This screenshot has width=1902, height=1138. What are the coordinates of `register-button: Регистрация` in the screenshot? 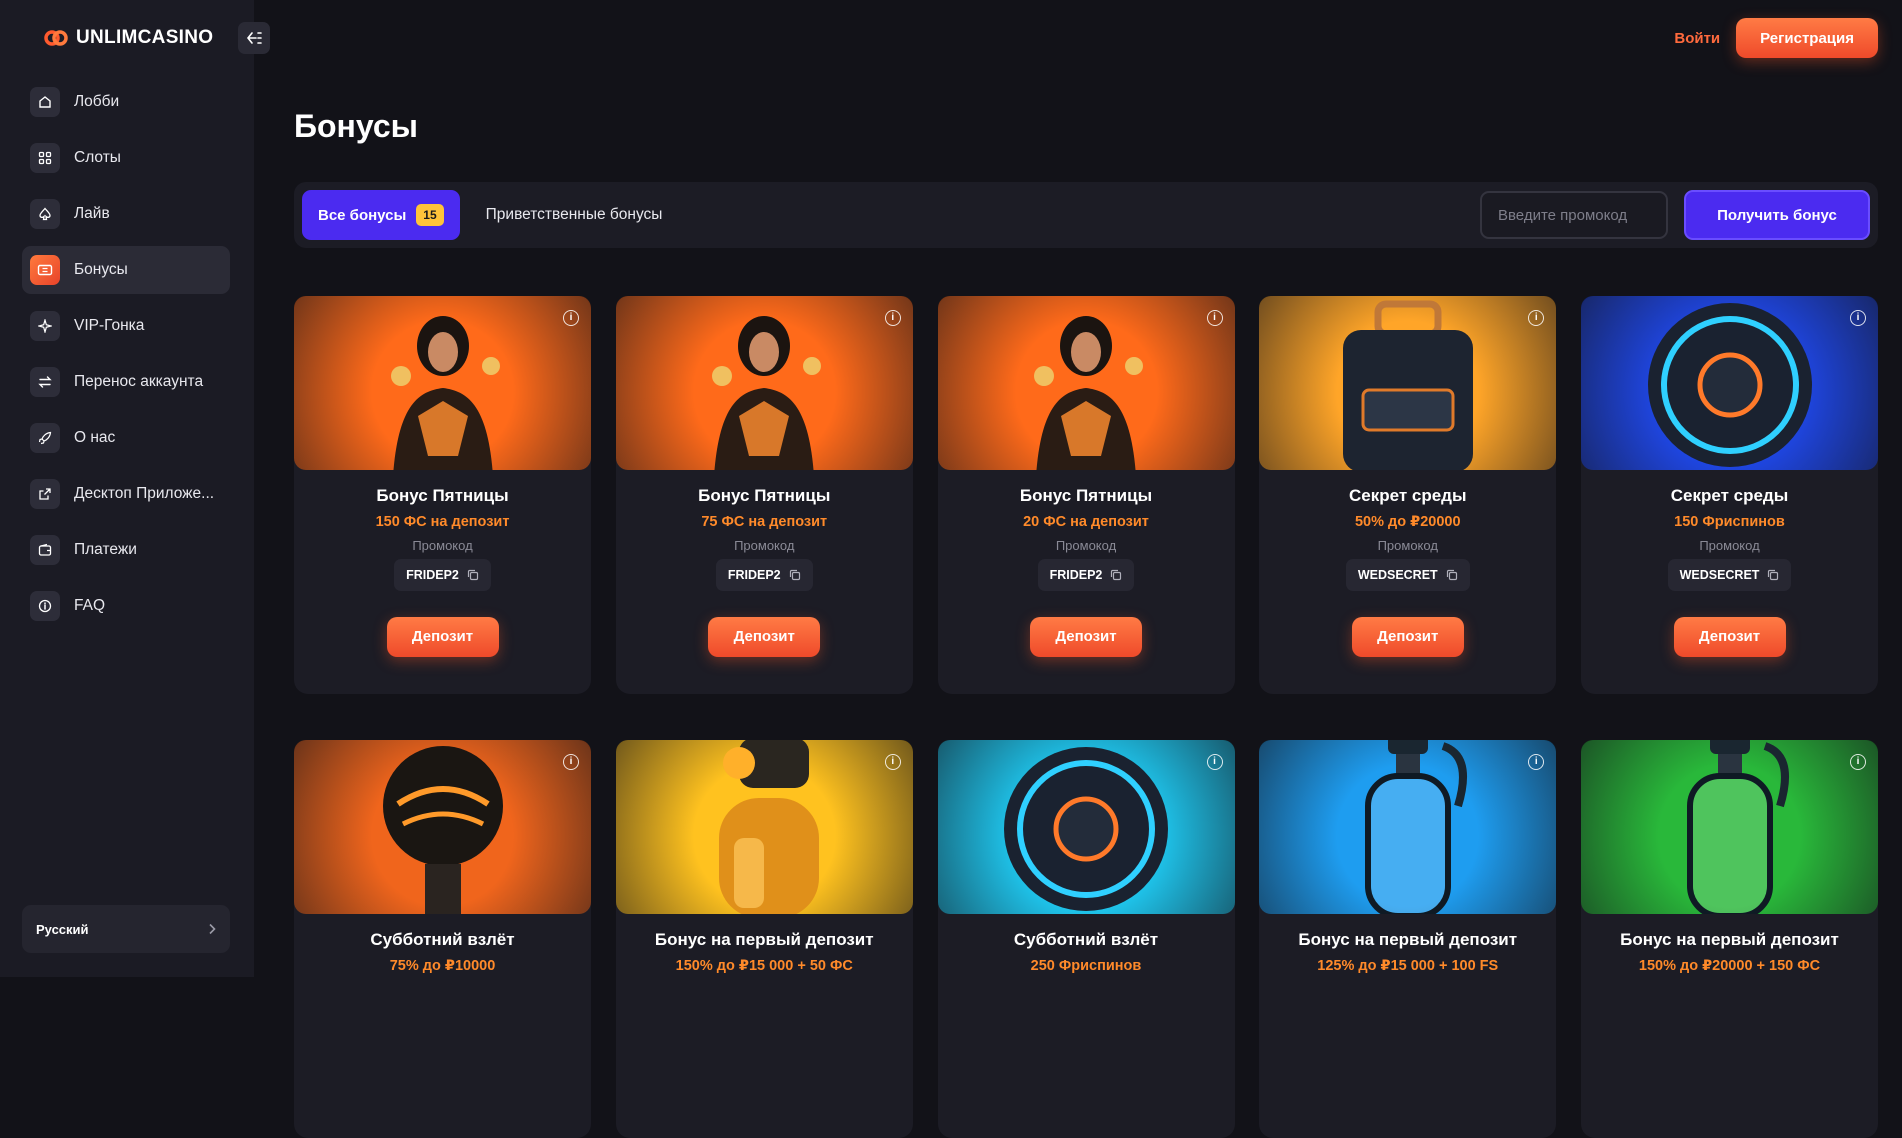 It's located at (1807, 38).